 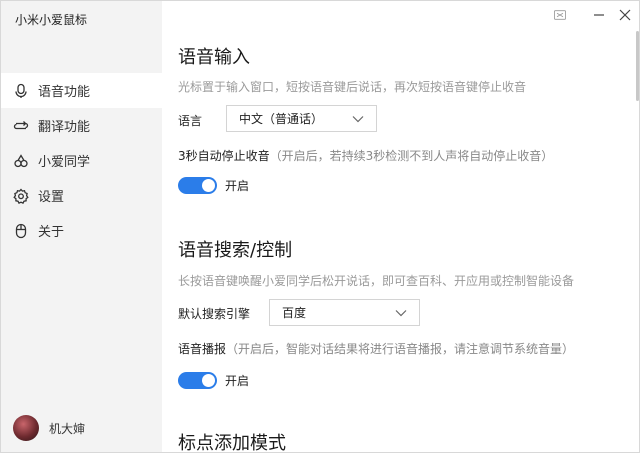 What do you see at coordinates (376, 281) in the screenshot?
I see `voice-search-description: 长按语音键唤醒小爱同学后松开说话，即可查百科、开应用或控制智能设备` at bounding box center [376, 281].